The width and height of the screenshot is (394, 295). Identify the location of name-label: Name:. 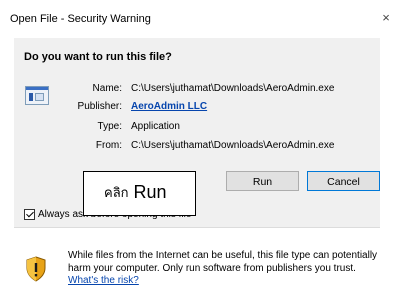
(107, 88).